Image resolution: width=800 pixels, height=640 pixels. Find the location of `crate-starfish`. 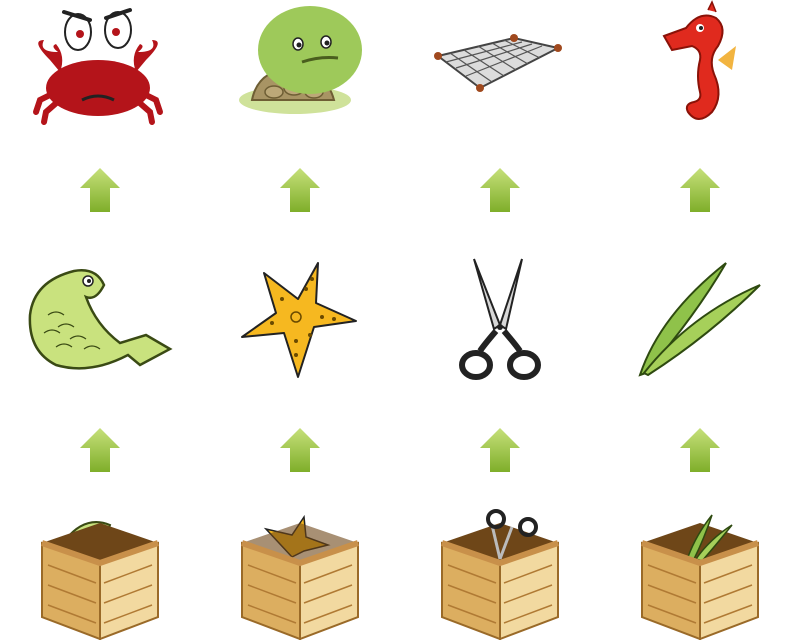

crate-starfish is located at coordinates (300, 572).